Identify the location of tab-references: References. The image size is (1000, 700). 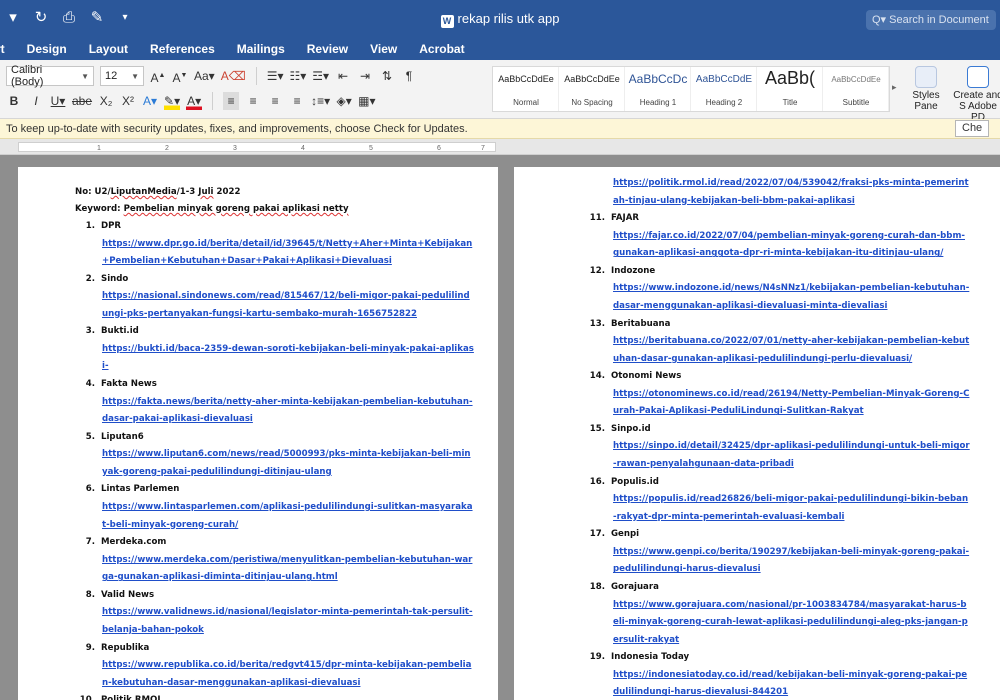
(182, 49).